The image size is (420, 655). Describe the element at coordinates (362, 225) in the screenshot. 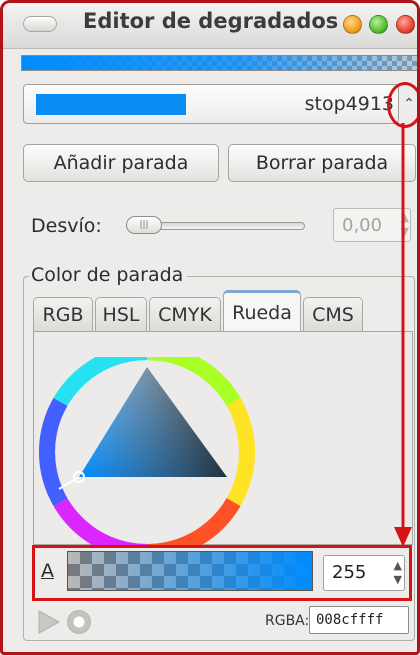

I see `offset-value: 0,00` at that location.